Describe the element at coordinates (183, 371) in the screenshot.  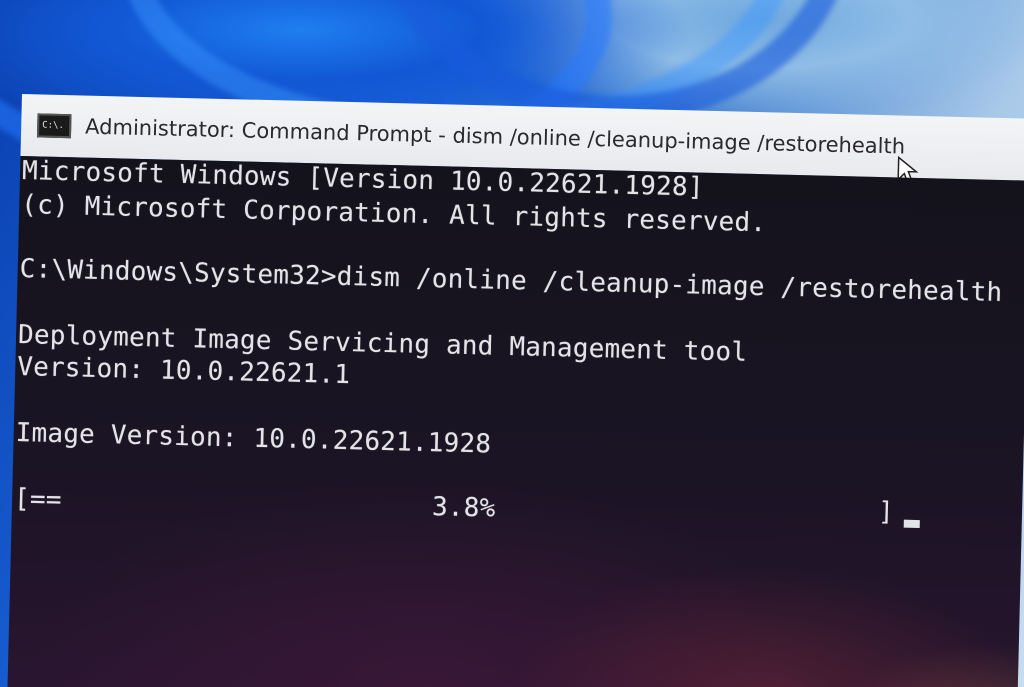
I see `console-line-tool-version: Version: 10.0.22621.1` at that location.